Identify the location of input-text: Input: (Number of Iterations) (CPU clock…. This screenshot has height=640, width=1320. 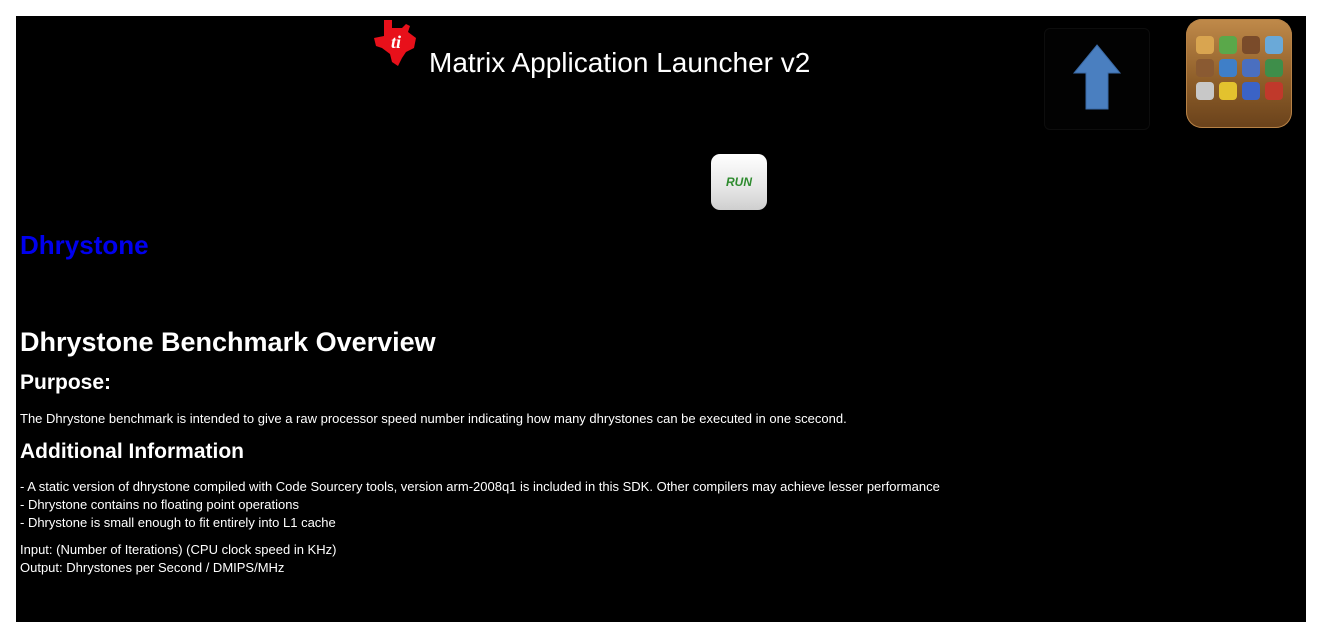
(178, 549).